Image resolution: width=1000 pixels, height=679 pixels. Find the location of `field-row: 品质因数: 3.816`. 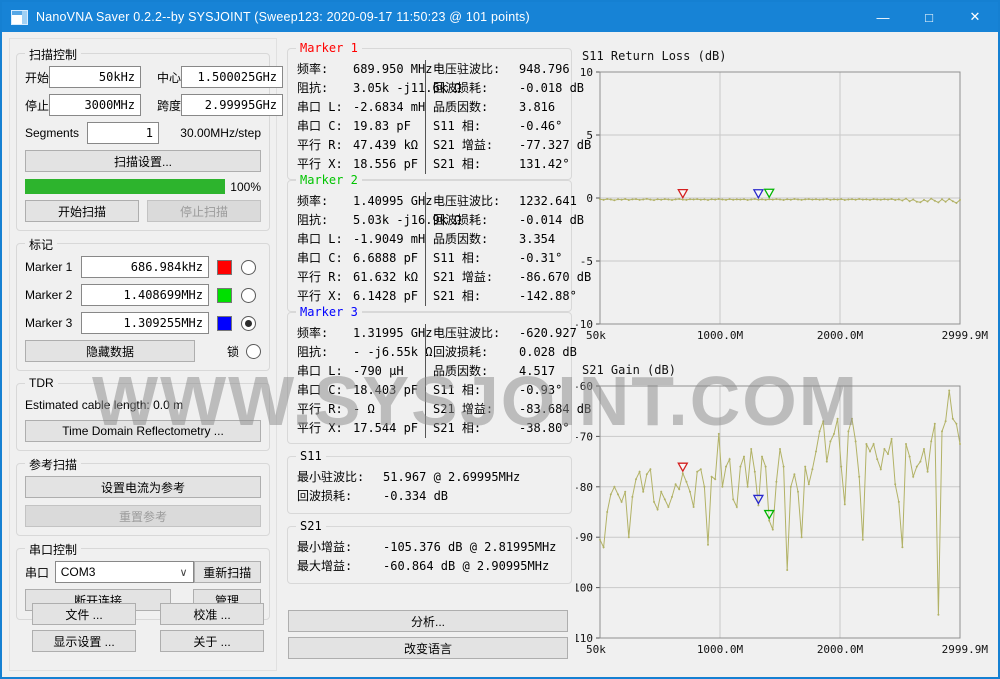

field-row: 品质因数: 3.816 is located at coordinates (512, 107).